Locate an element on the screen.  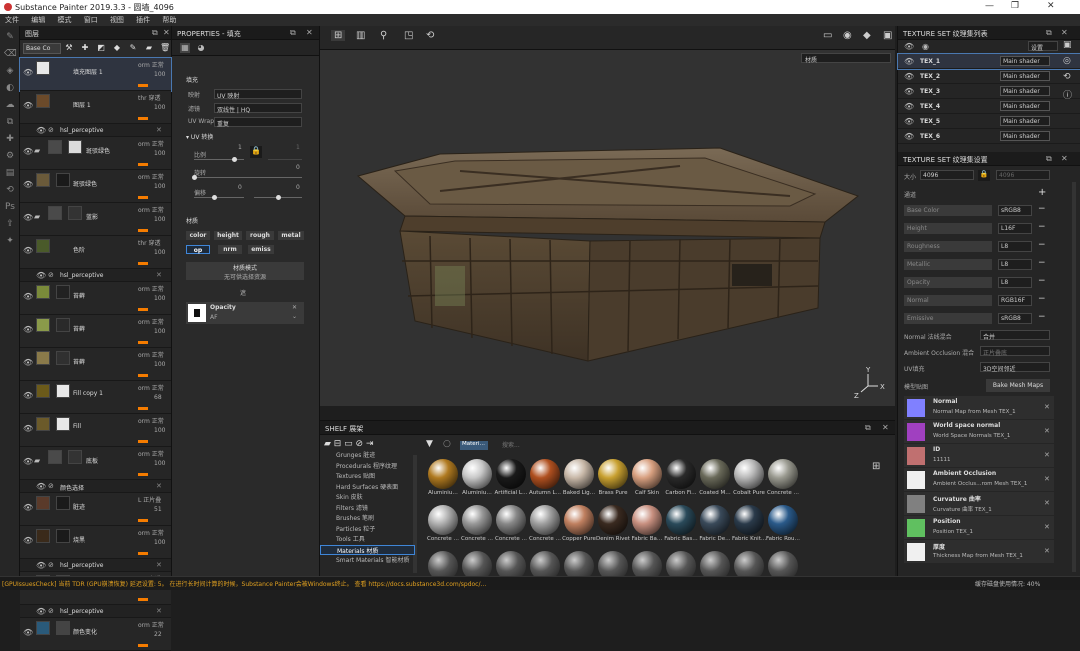
channel-emiss-button: emiss is located at coordinates (261, 249).